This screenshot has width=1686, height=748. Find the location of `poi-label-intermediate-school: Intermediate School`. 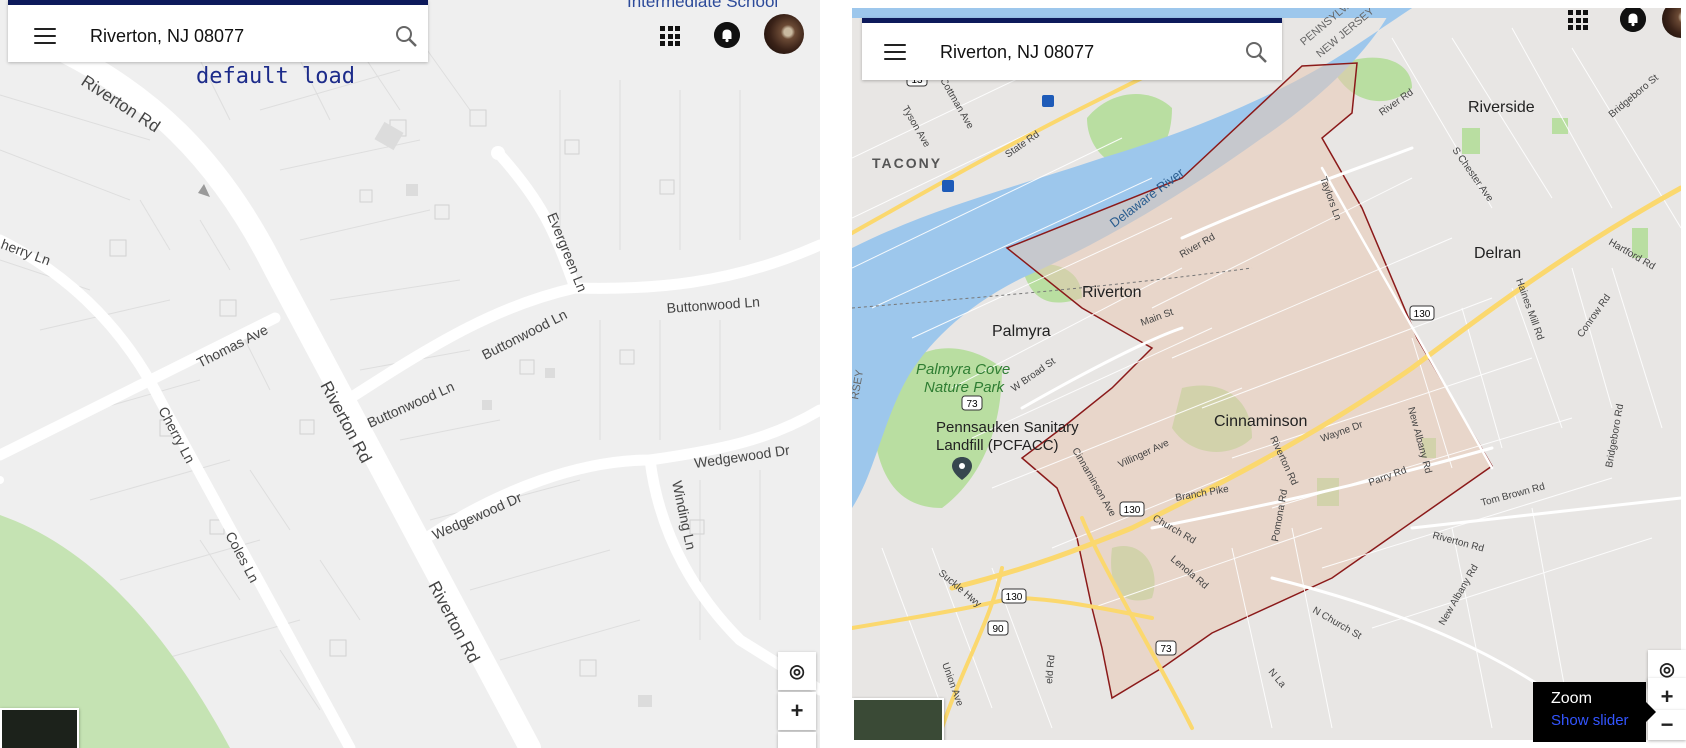

poi-label-intermediate-school: Intermediate School is located at coordinates (702, 6).